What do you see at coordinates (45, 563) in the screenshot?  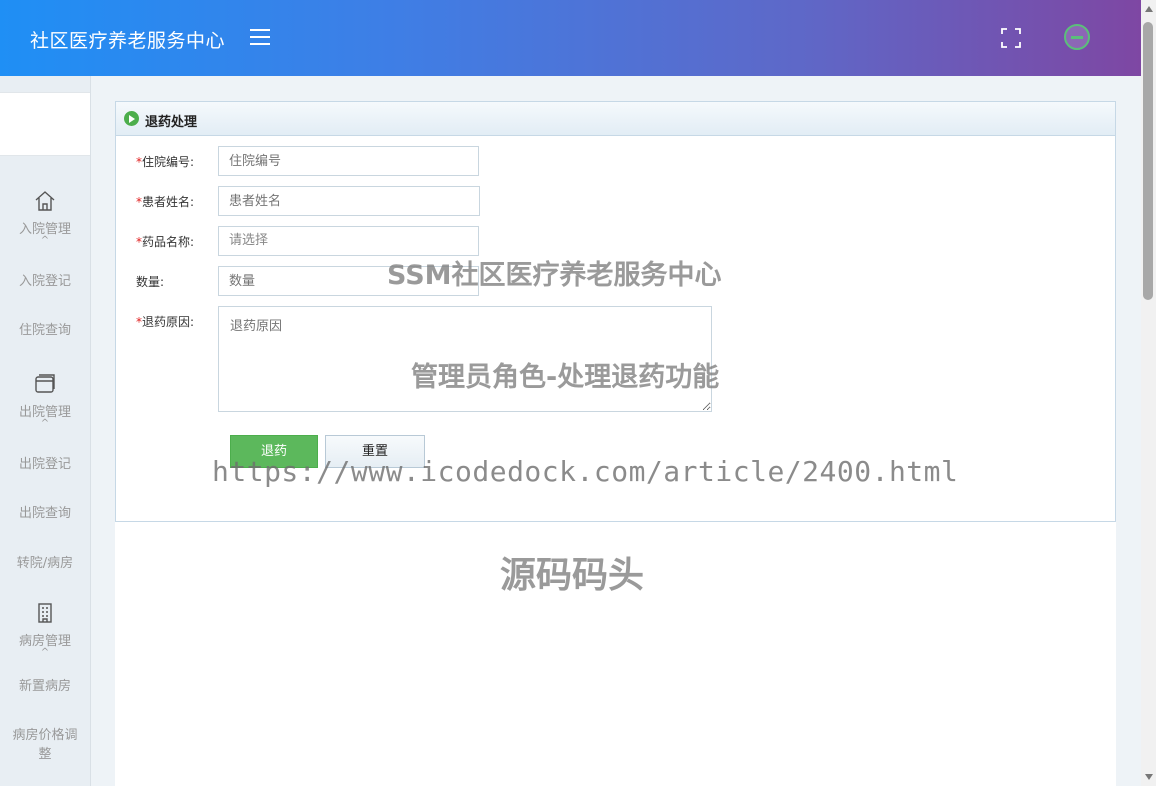 I see `sidebar-item-transfer: 转院/病房` at bounding box center [45, 563].